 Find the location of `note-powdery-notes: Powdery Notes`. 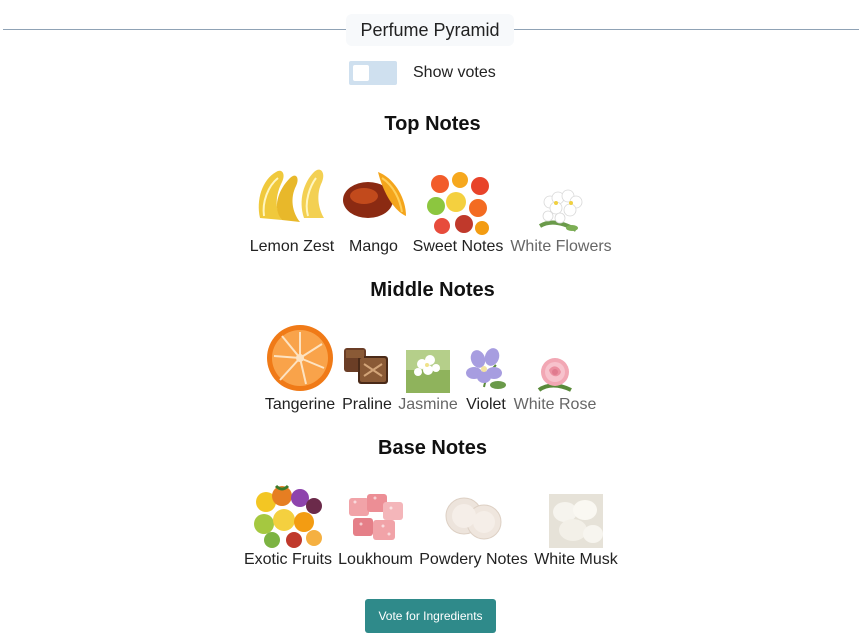

note-powdery-notes: Powdery Notes is located at coordinates (473, 526).